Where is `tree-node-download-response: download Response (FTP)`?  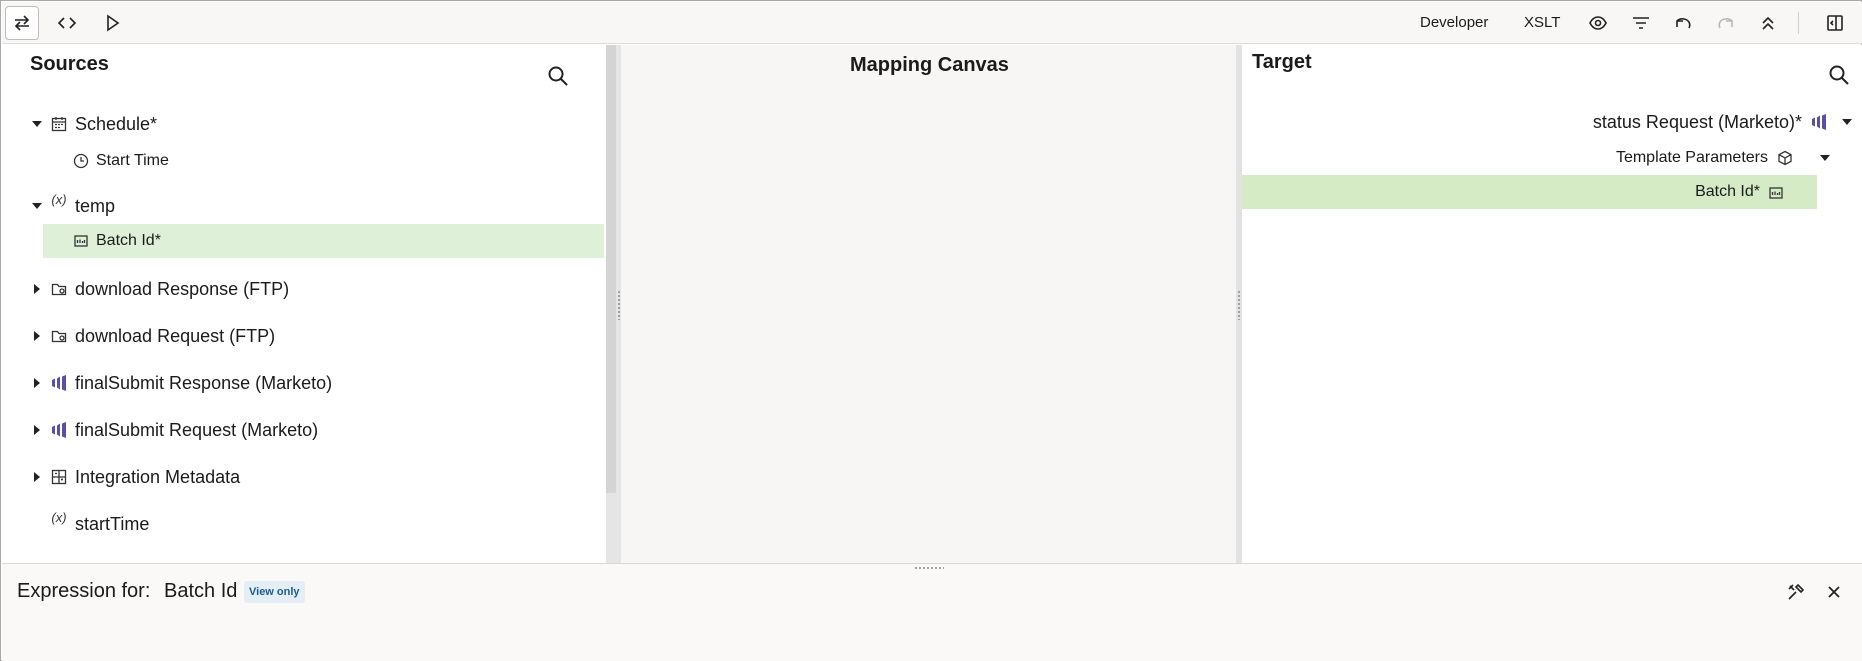 tree-node-download-response: download Response (FTP) is located at coordinates (303, 289).